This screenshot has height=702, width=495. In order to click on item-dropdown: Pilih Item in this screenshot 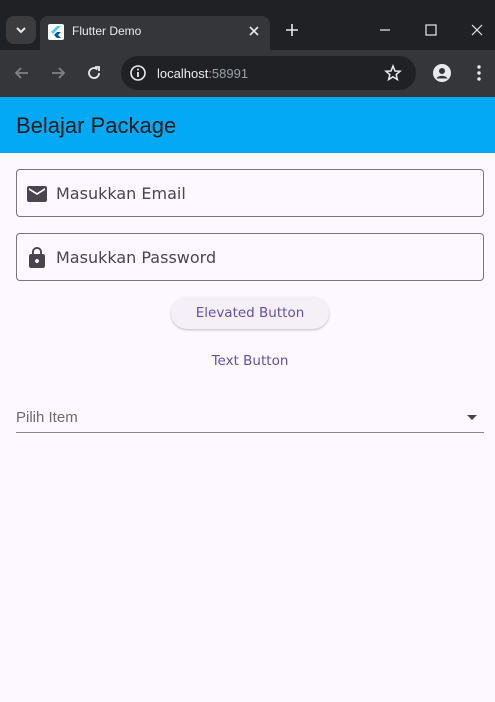, I will do `click(250, 416)`.